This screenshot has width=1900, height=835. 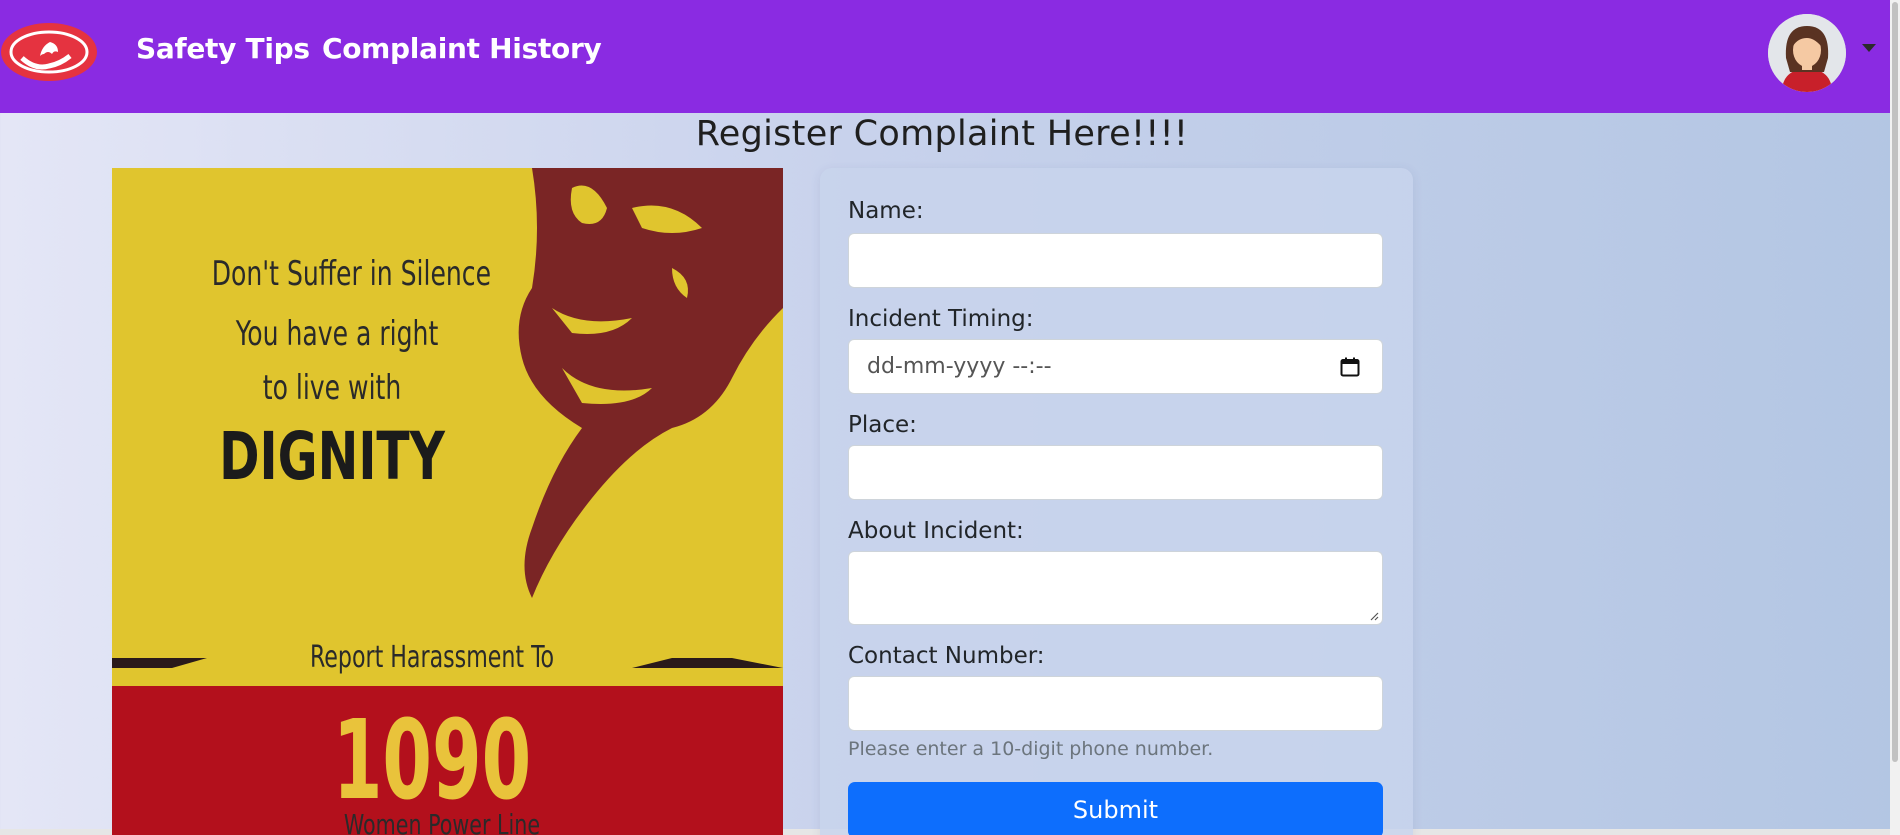 What do you see at coordinates (223, 48) in the screenshot?
I see `nav-safety-tips: Safety Tips` at bounding box center [223, 48].